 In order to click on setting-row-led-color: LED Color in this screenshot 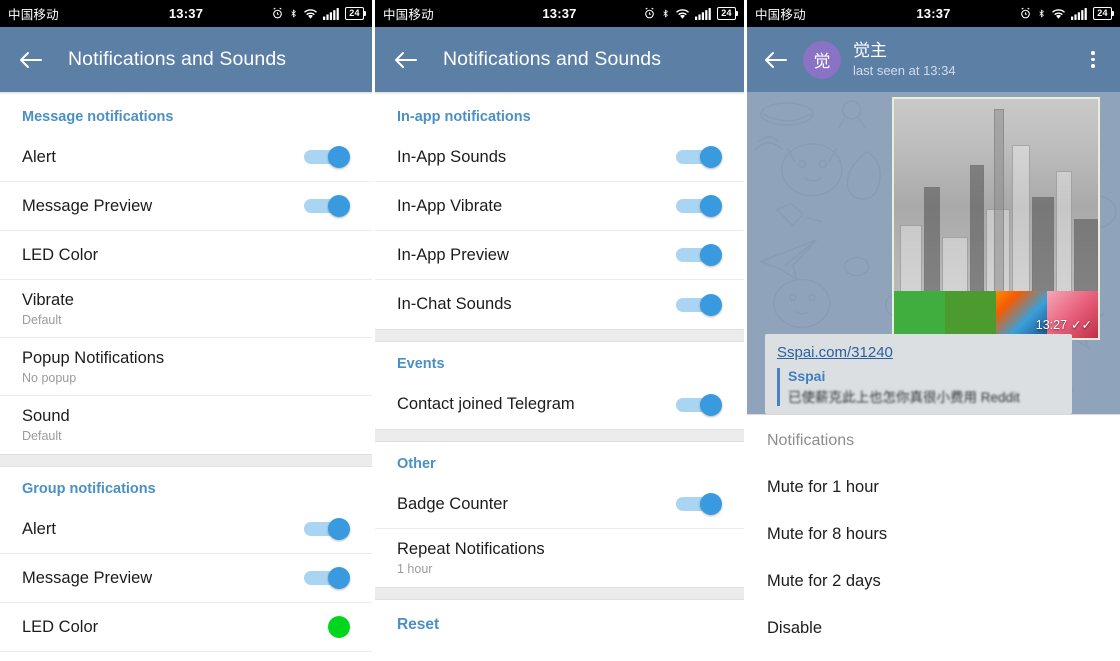, I will do `click(186, 255)`.